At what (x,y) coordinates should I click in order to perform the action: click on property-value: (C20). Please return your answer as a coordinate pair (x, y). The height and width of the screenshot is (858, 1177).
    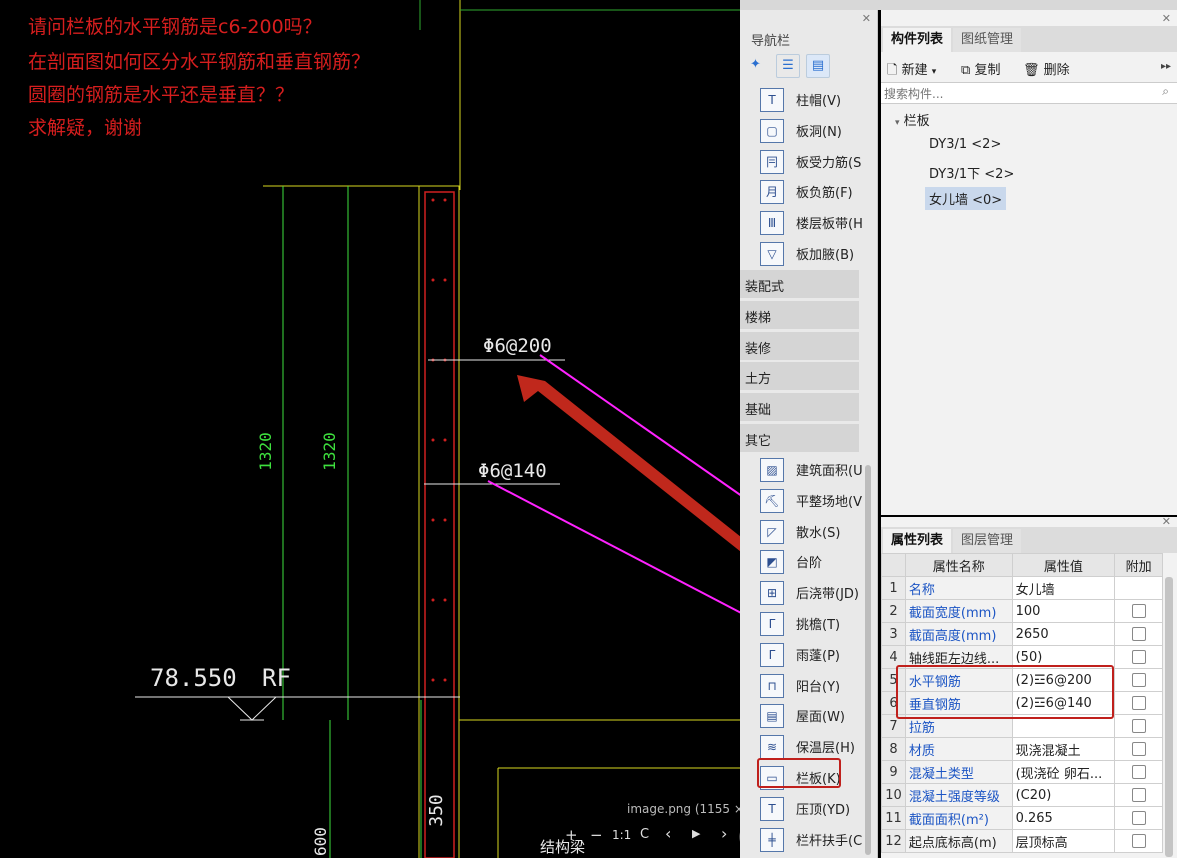
    Looking at the image, I should click on (1063, 795).